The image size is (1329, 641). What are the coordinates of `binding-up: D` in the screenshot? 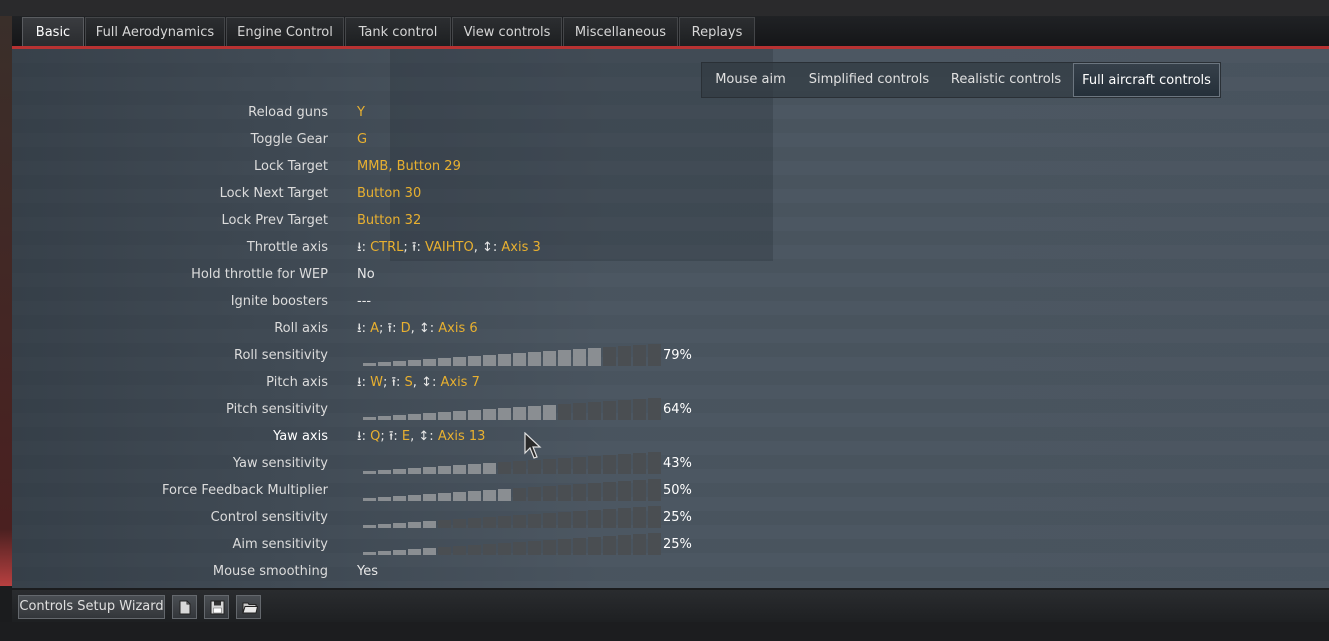 It's located at (405, 328).